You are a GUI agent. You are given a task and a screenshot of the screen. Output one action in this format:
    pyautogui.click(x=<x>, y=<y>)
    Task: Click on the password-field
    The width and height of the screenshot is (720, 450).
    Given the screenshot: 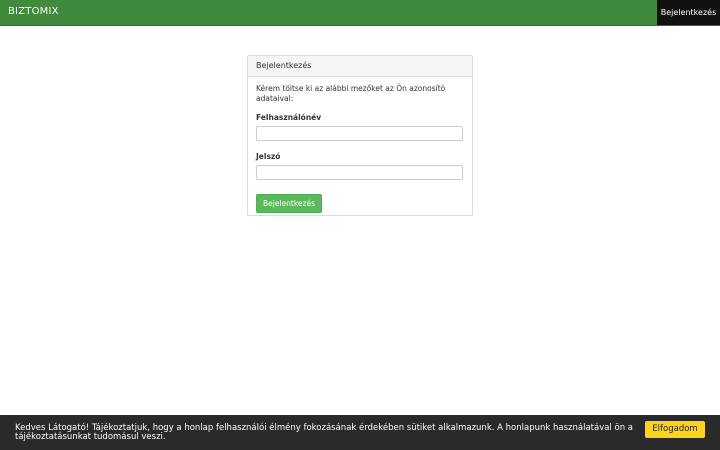 What is the action you would take?
    pyautogui.click(x=359, y=172)
    